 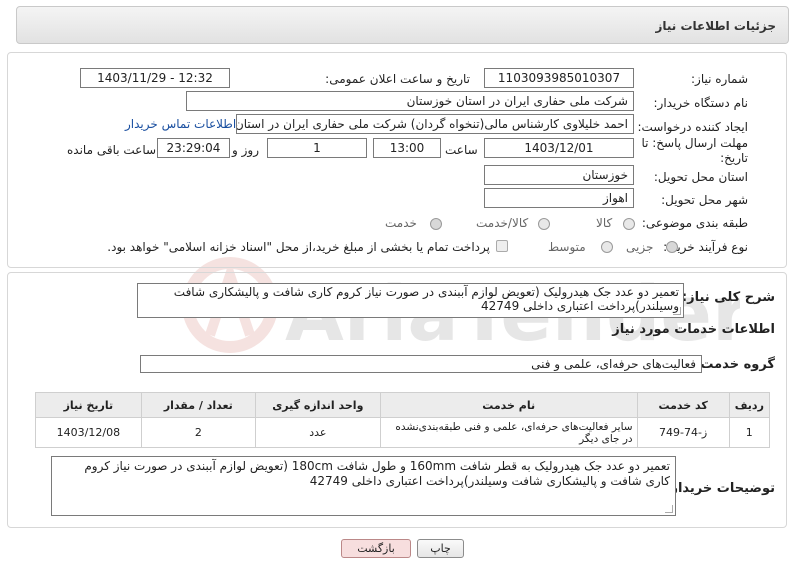 What do you see at coordinates (693, 329) in the screenshot?
I see `services-heading: اطلاعات خدمات مورد نیاز` at bounding box center [693, 329].